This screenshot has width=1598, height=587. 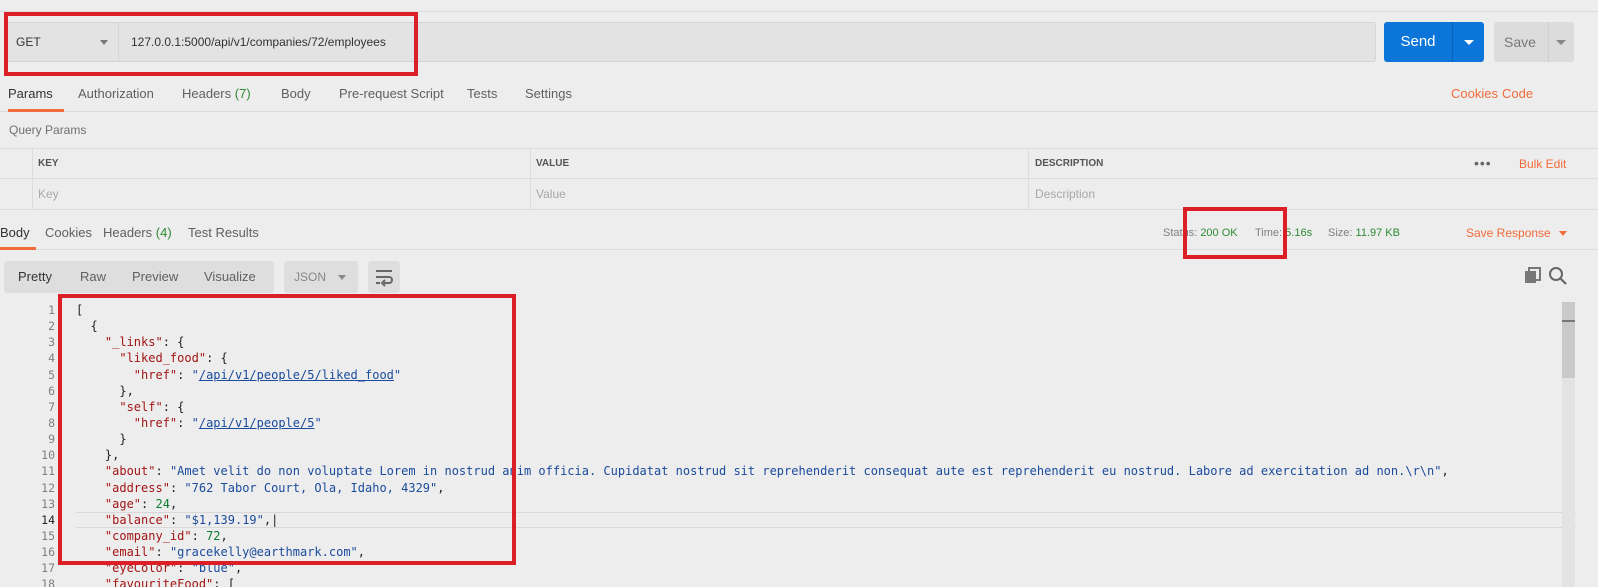 I want to click on response-tab-headers: Headers (4), so click(x=137, y=234).